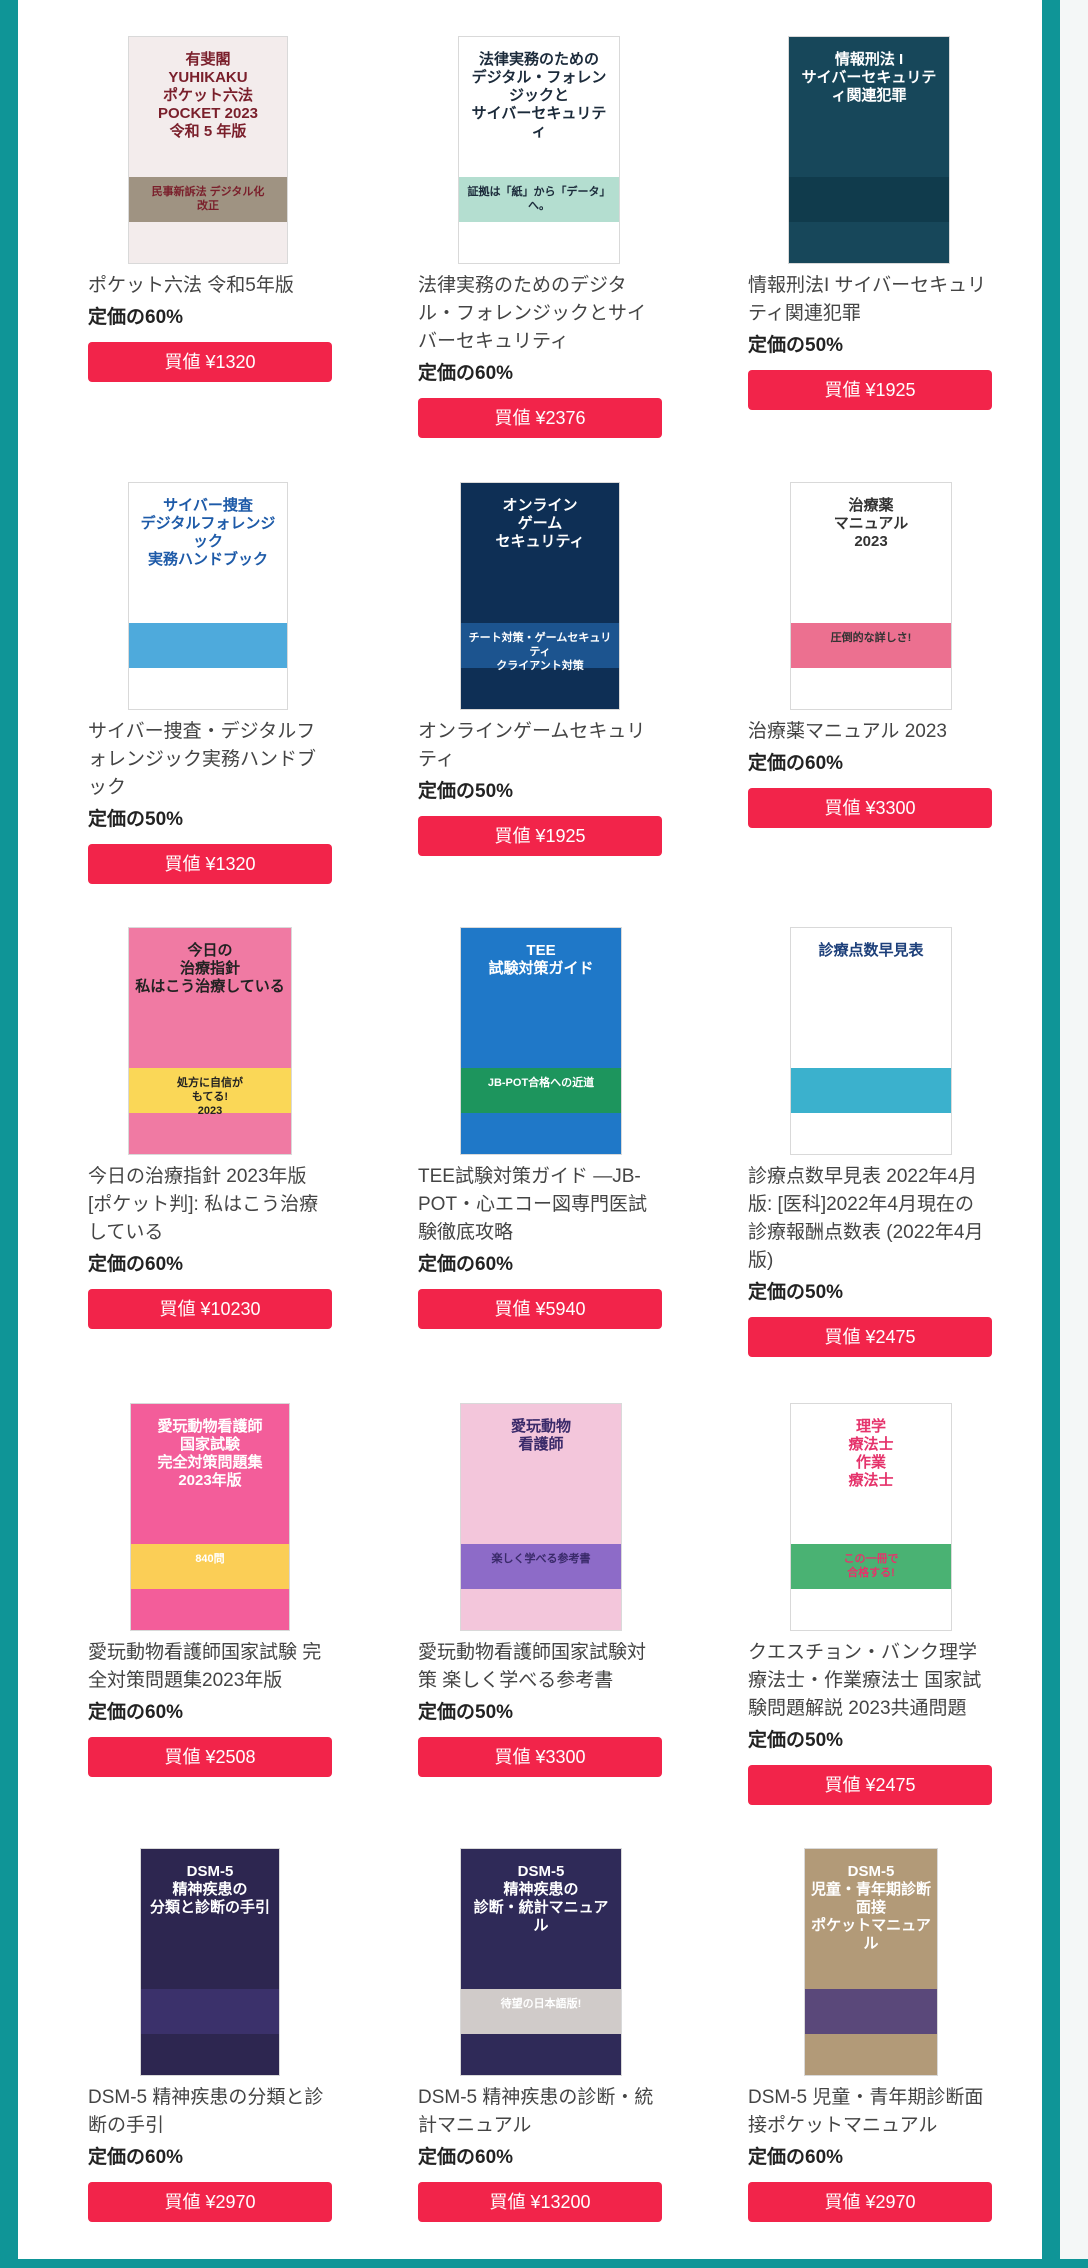 The height and width of the screenshot is (2268, 1088). I want to click on cover-title-text: 愛玩動物 看護師, so click(540, 1435).